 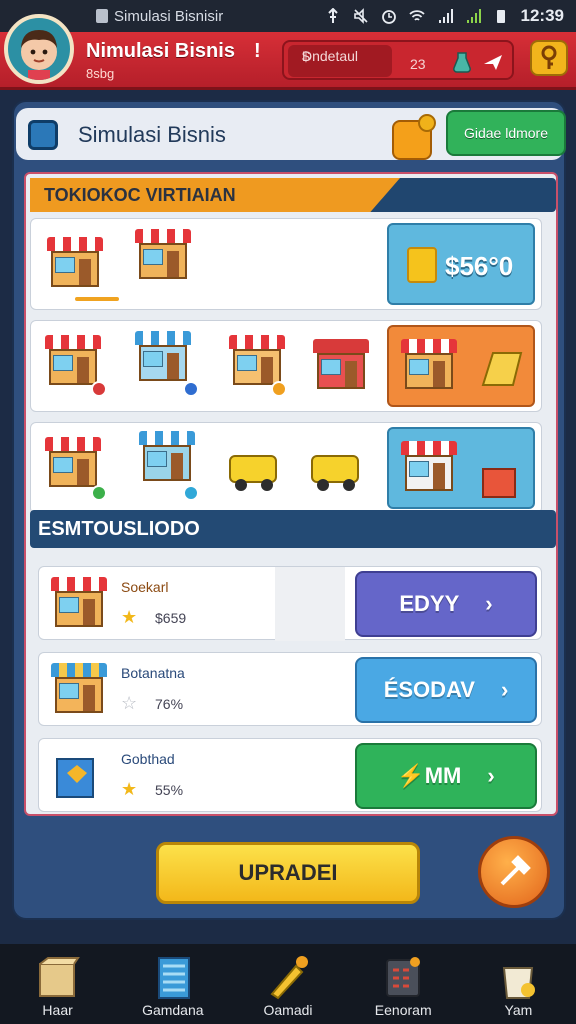 What do you see at coordinates (102, 16) in the screenshot?
I see `app-icon` at bounding box center [102, 16].